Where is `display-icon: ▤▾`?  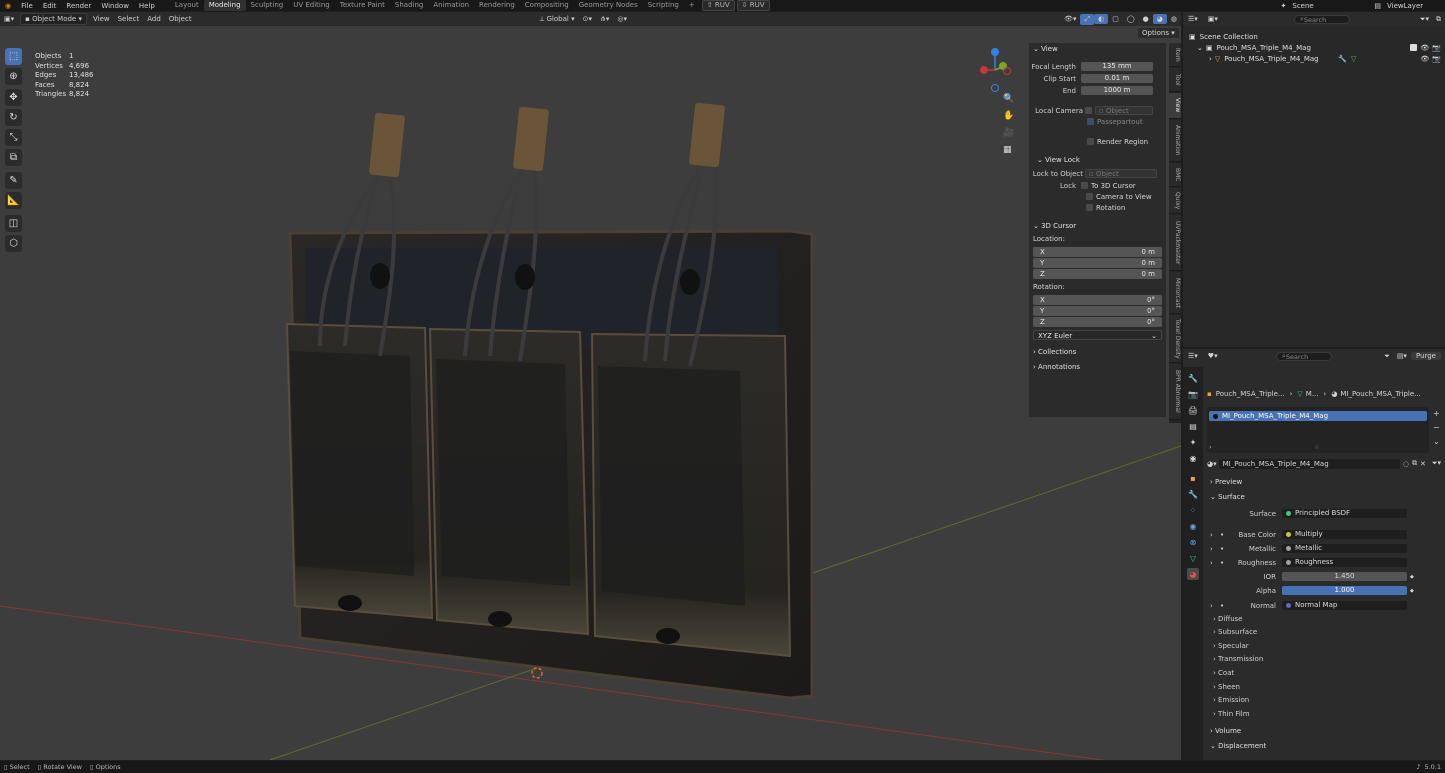
display-icon: ▤▾ is located at coordinates (1402, 356).